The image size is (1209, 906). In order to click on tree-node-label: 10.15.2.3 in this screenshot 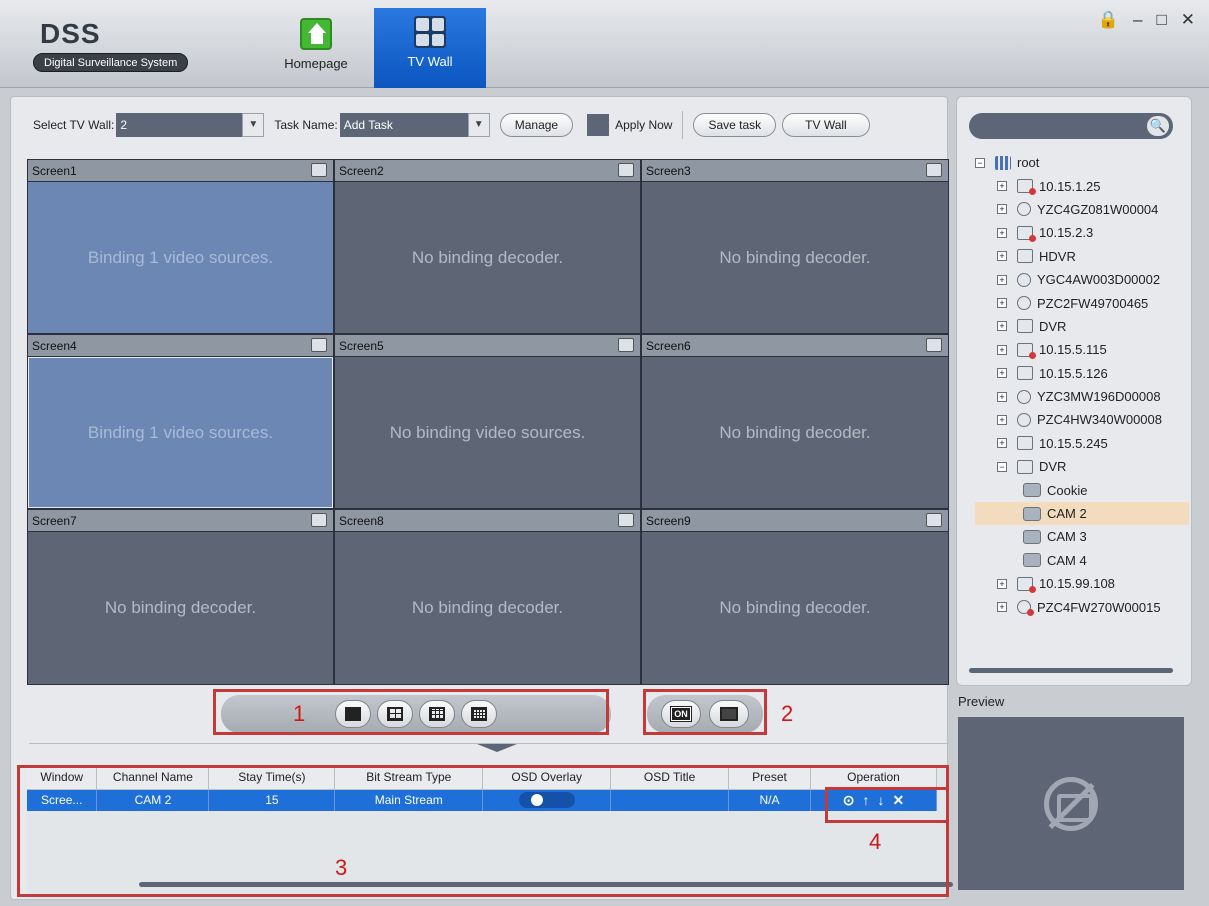, I will do `click(1066, 233)`.